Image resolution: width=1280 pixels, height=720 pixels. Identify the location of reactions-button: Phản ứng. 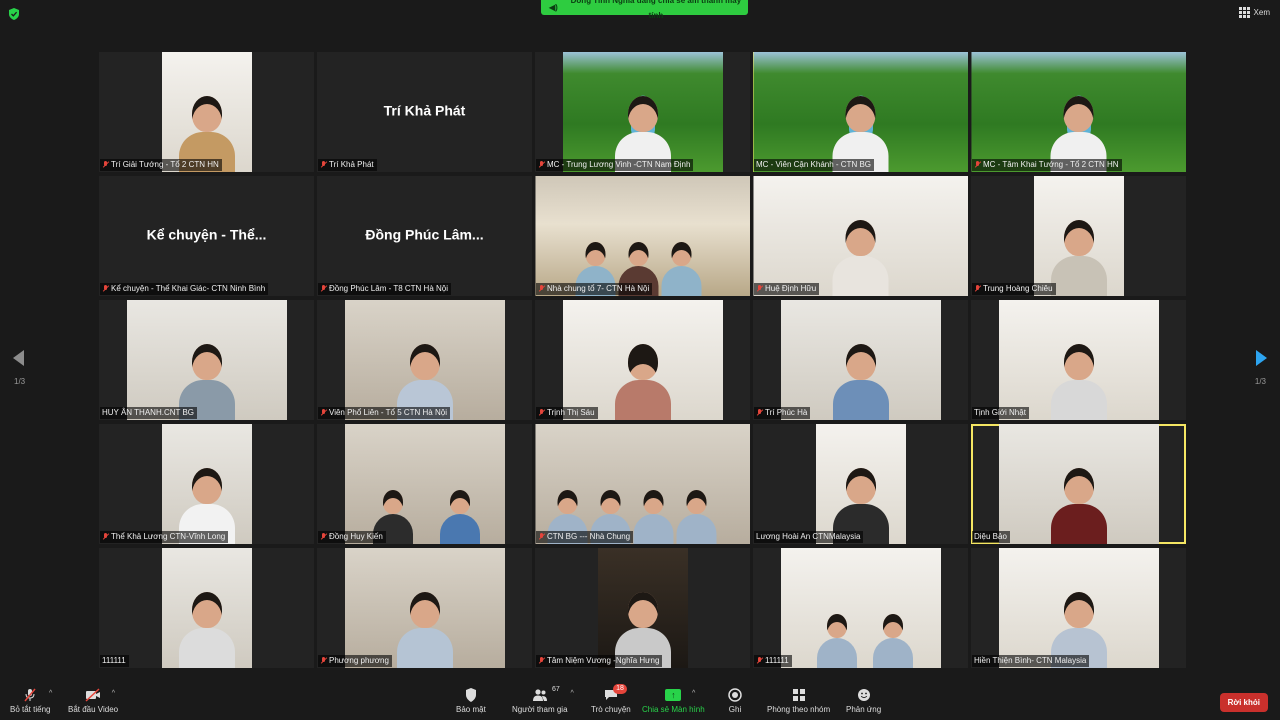
(863, 701).